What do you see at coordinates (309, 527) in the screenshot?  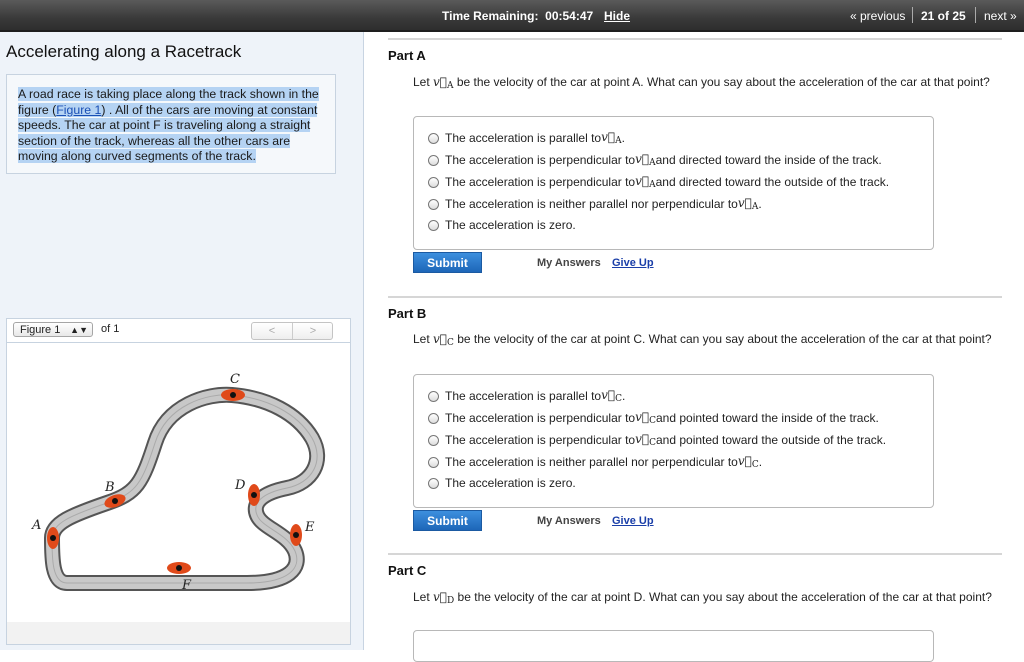 I see `label-e: E` at bounding box center [309, 527].